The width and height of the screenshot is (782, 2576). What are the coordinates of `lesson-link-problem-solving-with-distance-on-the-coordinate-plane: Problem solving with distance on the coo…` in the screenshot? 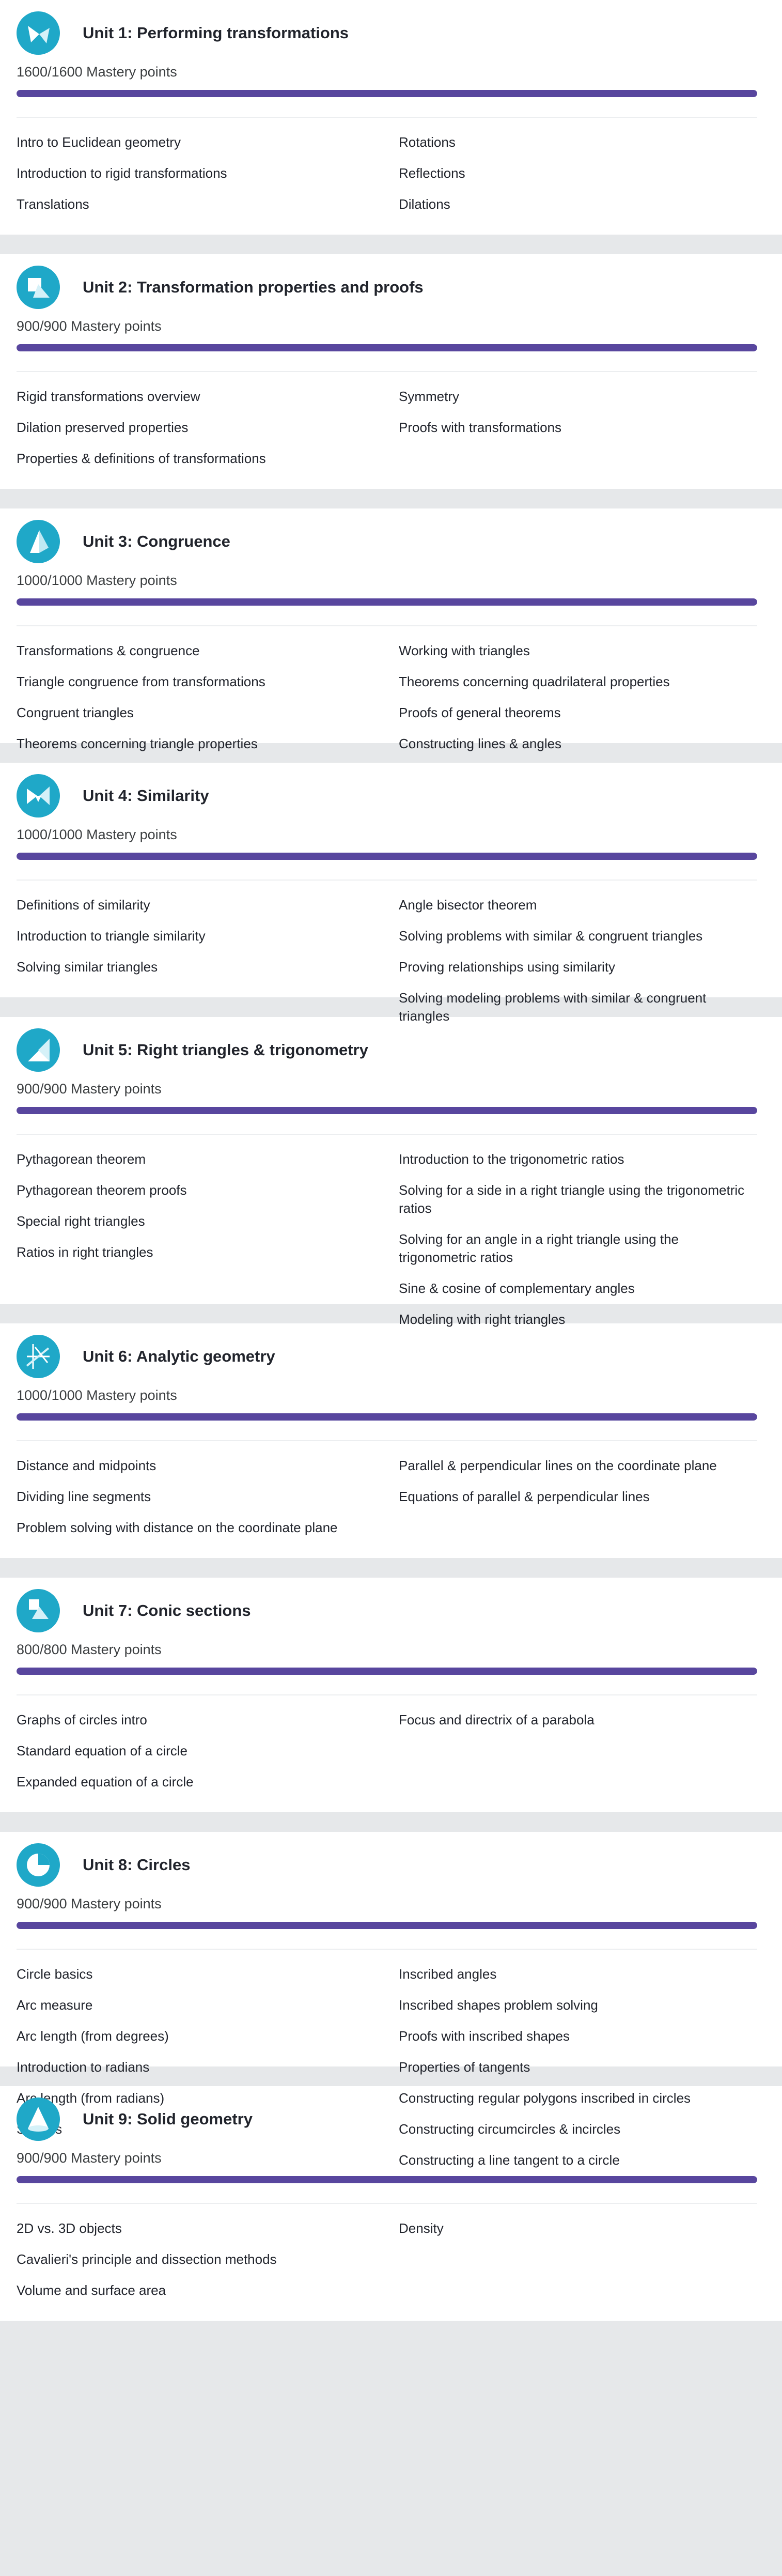 It's located at (208, 1531).